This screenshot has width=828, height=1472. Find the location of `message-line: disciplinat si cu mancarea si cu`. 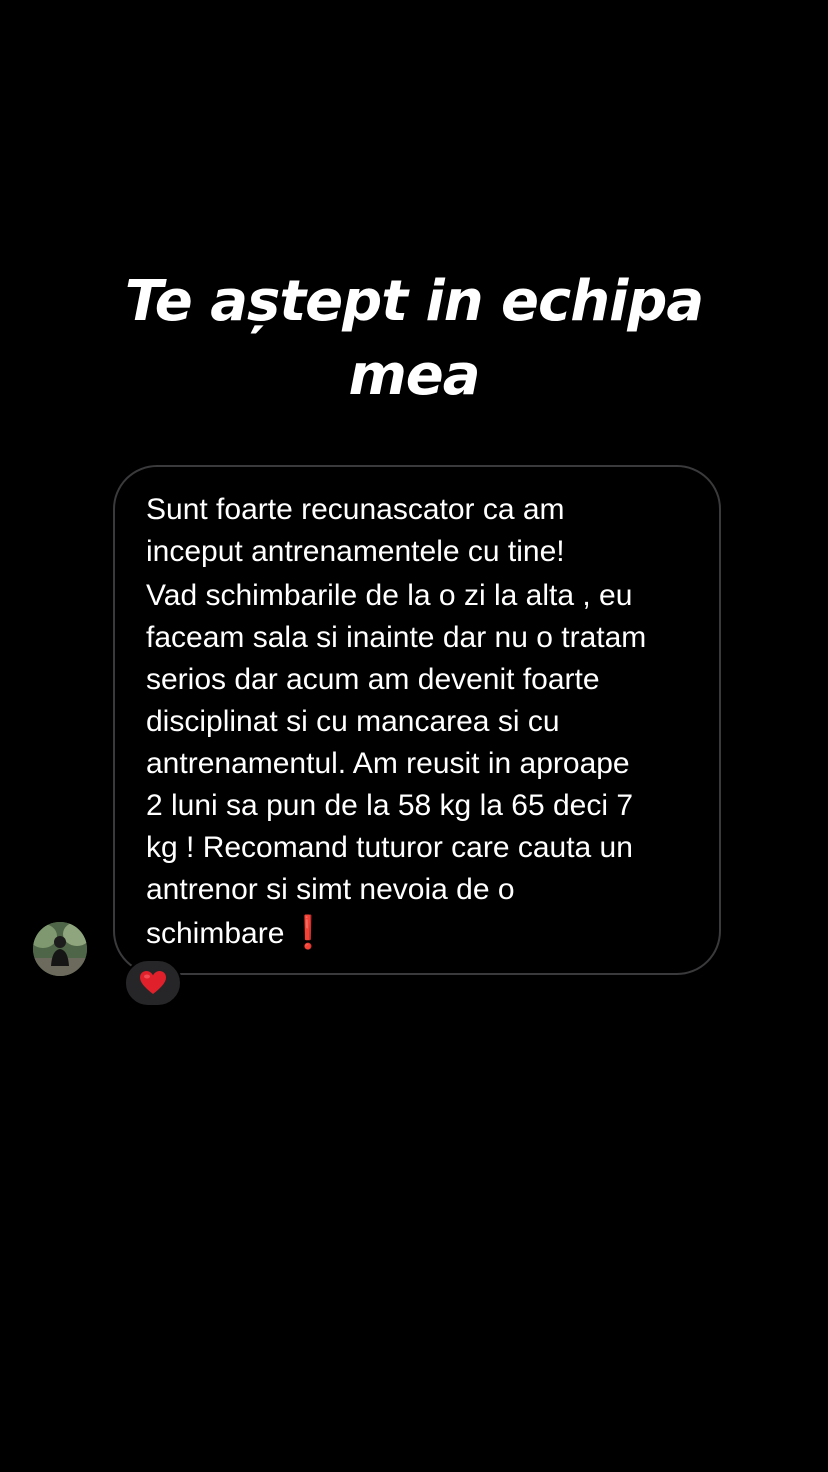

message-line: disciplinat si cu mancarea si cu is located at coordinates (353, 721).